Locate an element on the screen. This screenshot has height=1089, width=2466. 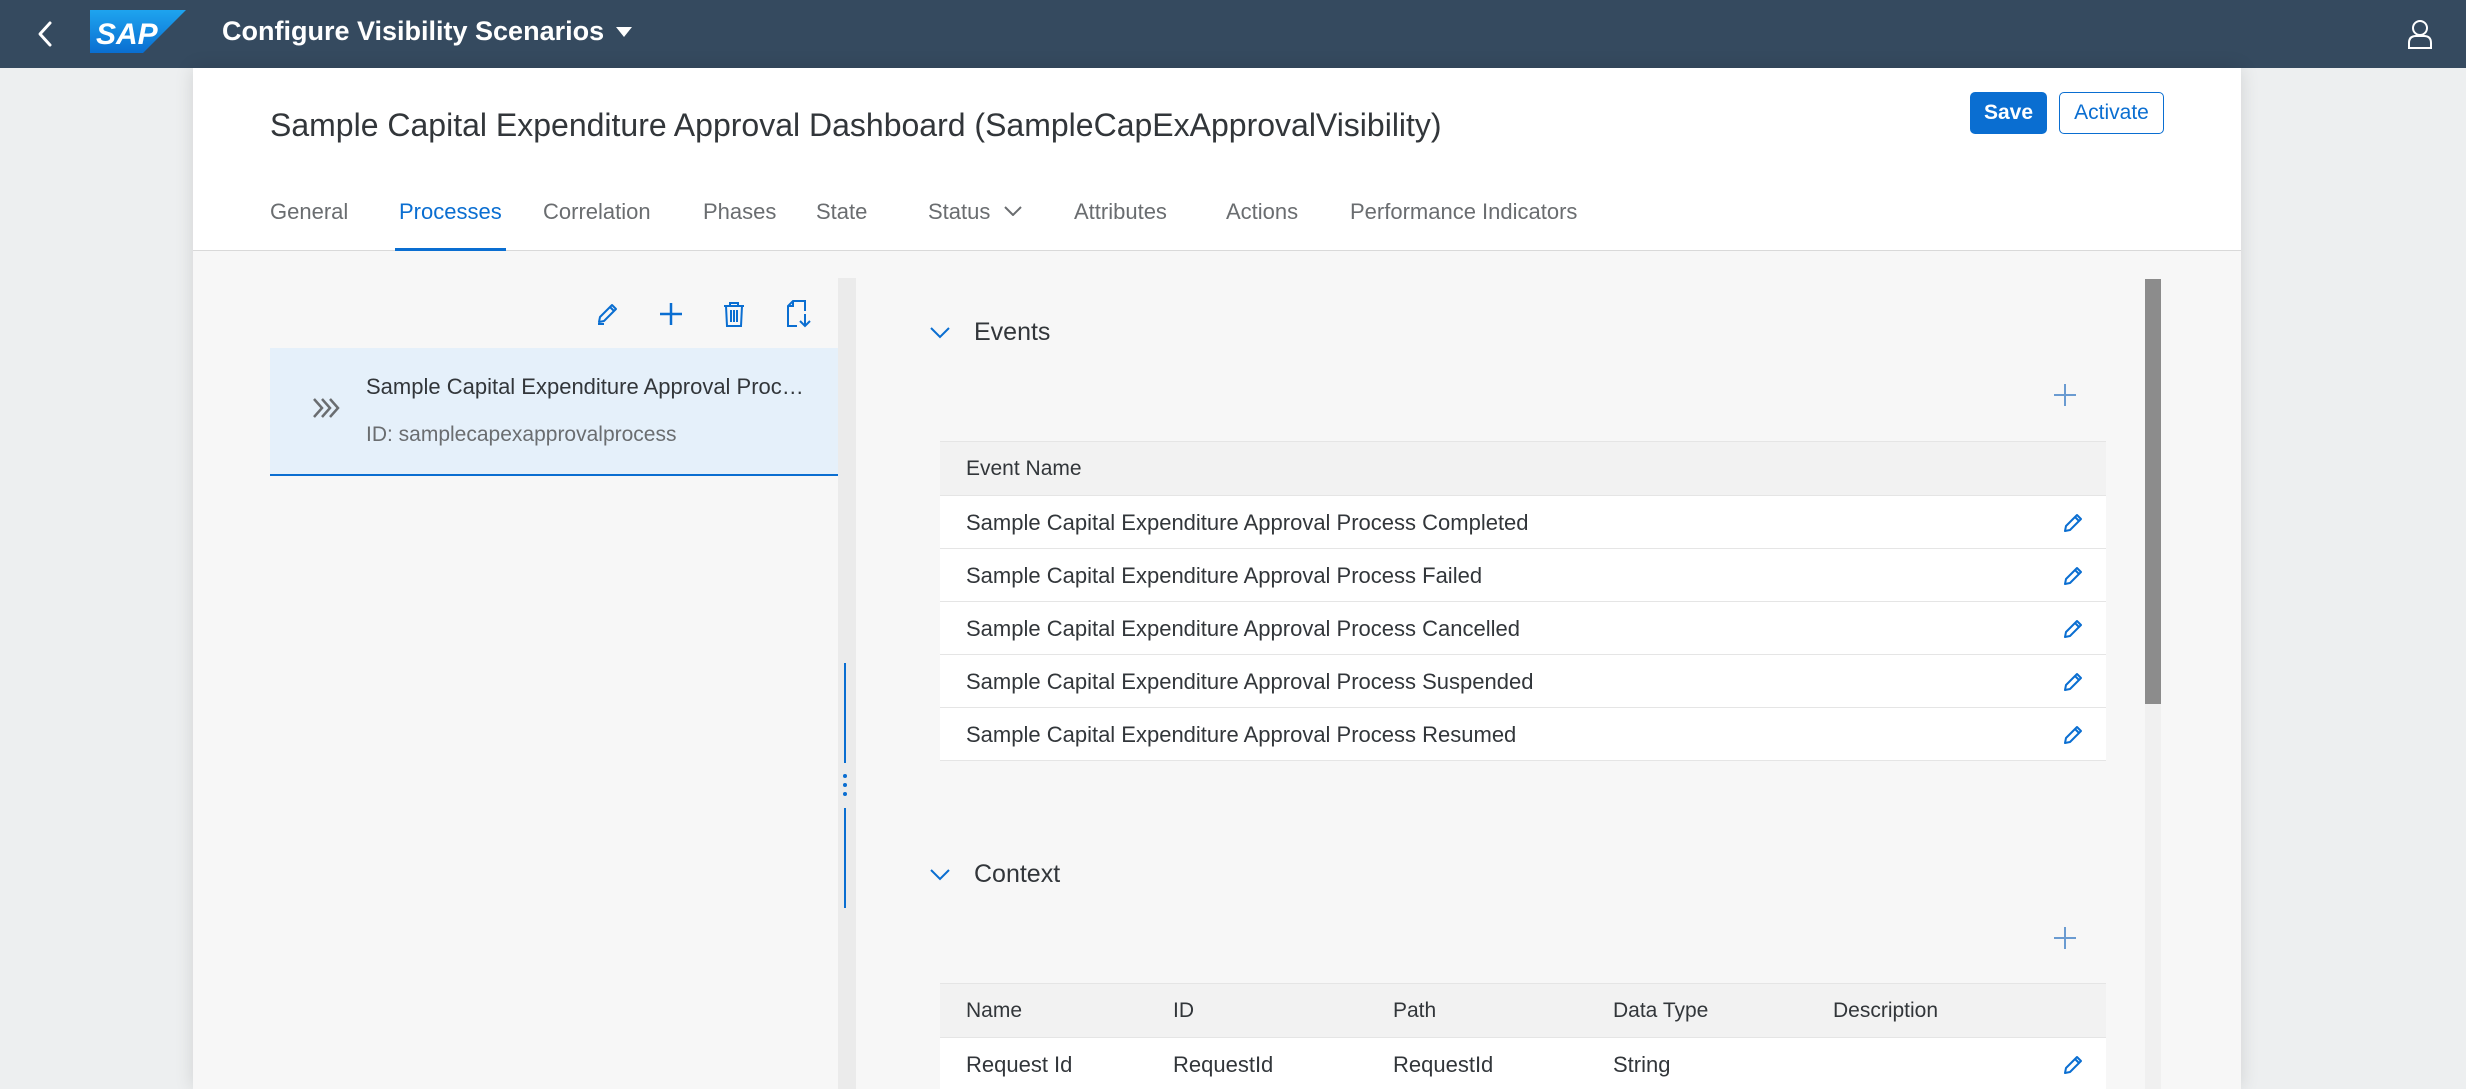
add-event-button is located at coordinates (2065, 395).